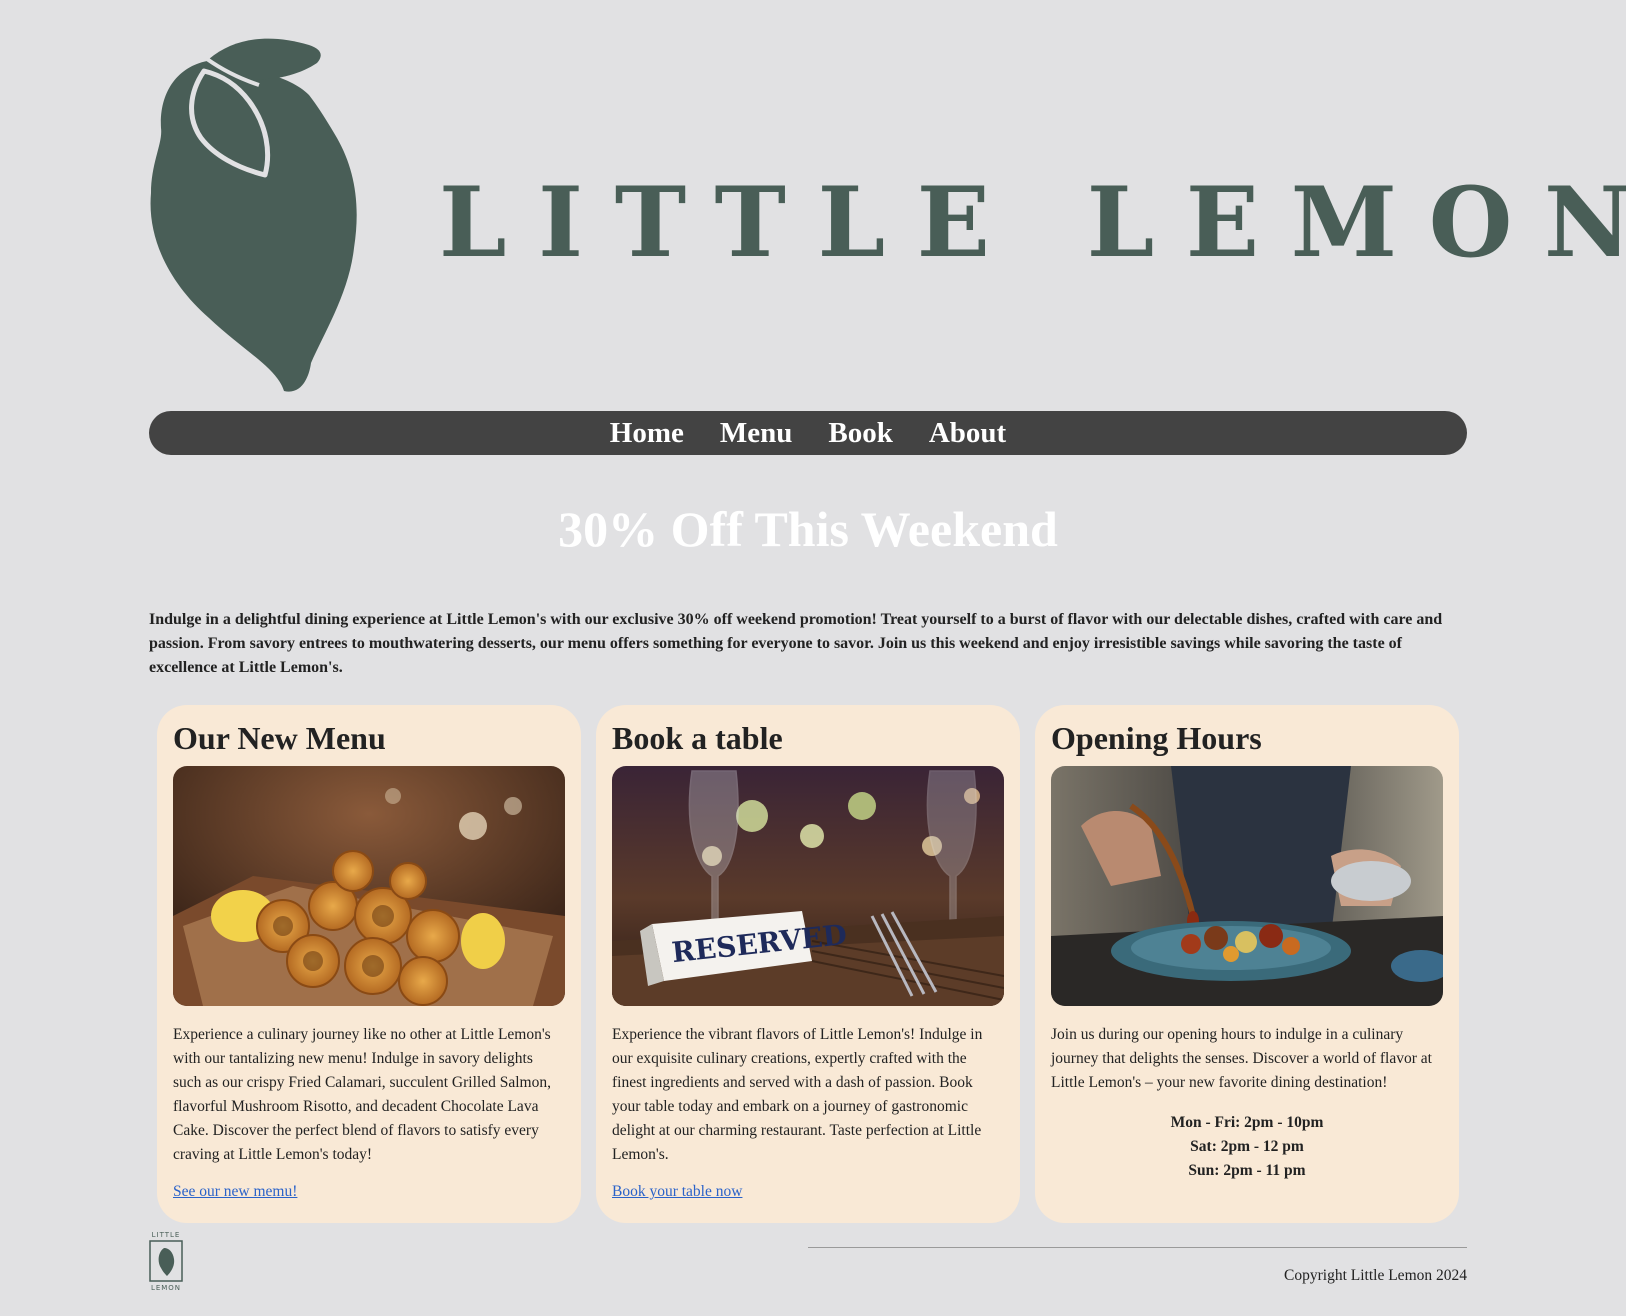 This screenshot has width=1626, height=1316. Describe the element at coordinates (1247, 886) in the screenshot. I see `chef-plating-image` at that location.